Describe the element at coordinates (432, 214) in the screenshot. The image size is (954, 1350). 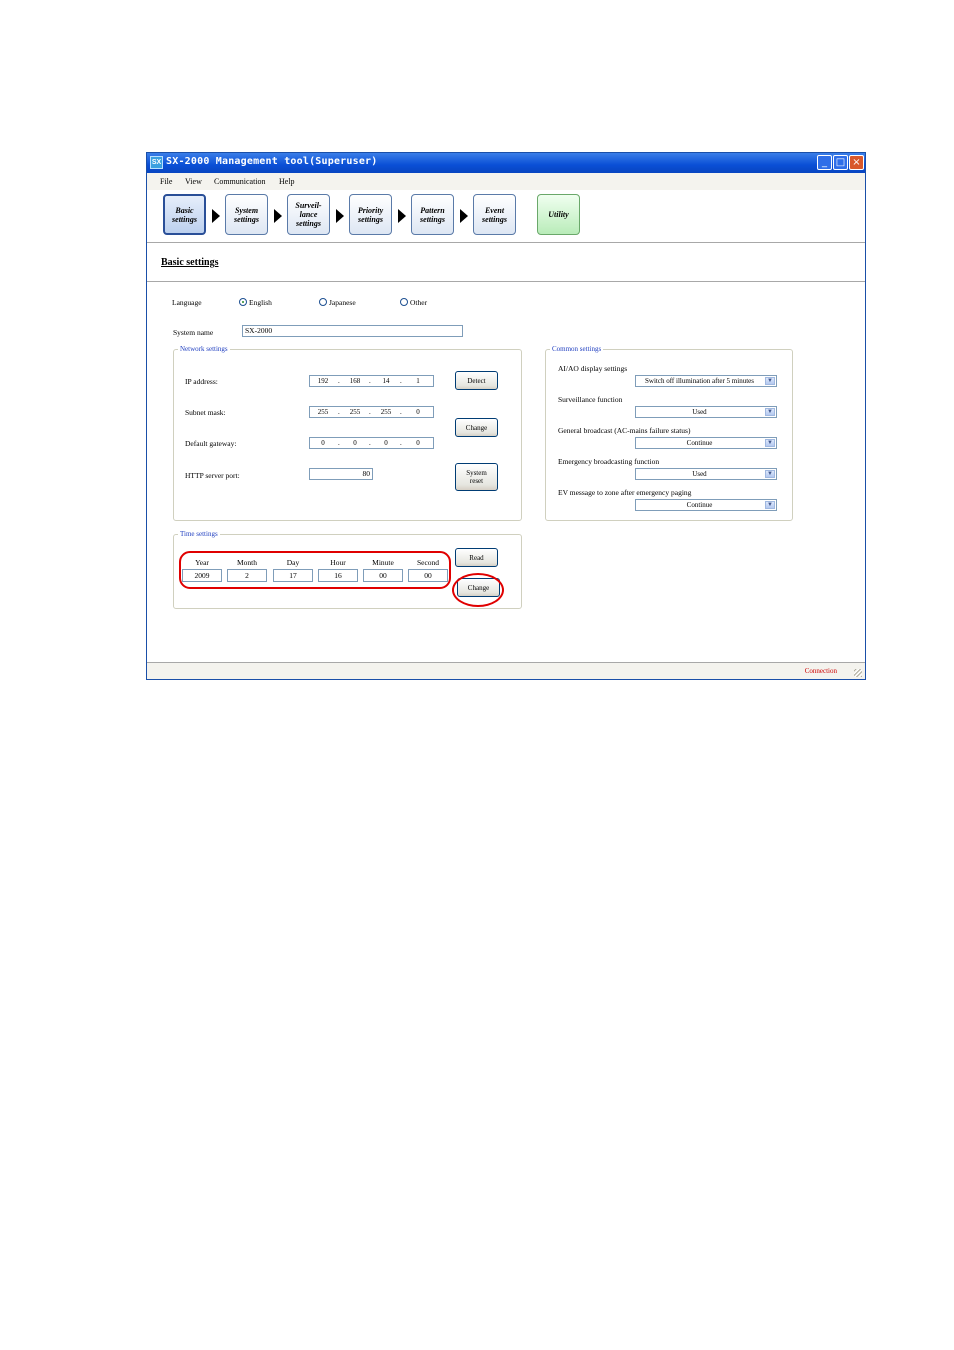
I see `step-pattern-settings: Pattern settings` at that location.